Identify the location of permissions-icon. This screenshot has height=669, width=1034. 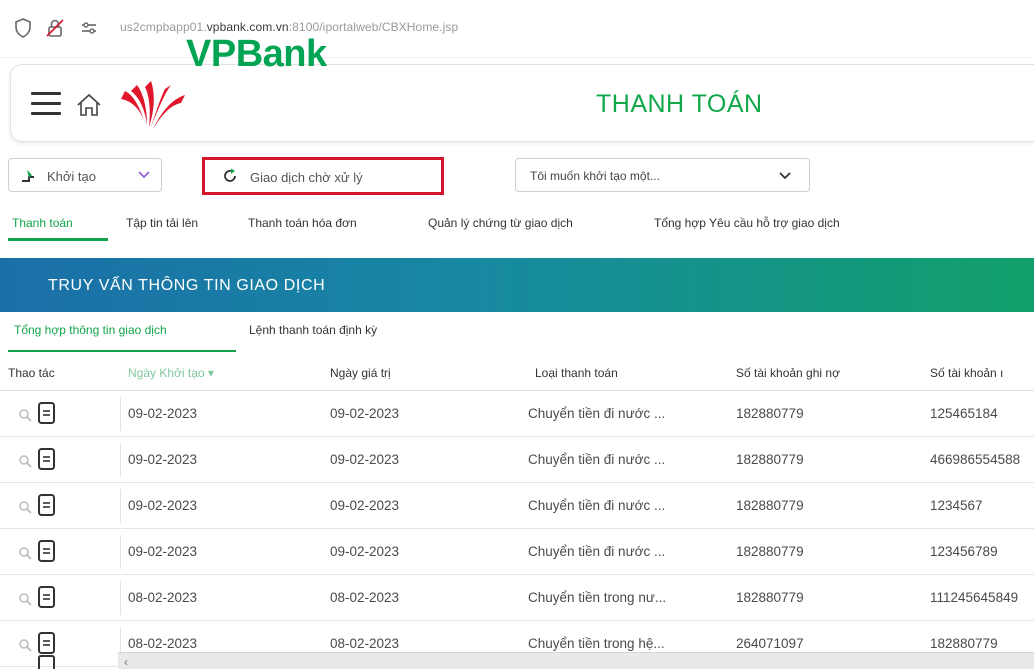
(89, 28).